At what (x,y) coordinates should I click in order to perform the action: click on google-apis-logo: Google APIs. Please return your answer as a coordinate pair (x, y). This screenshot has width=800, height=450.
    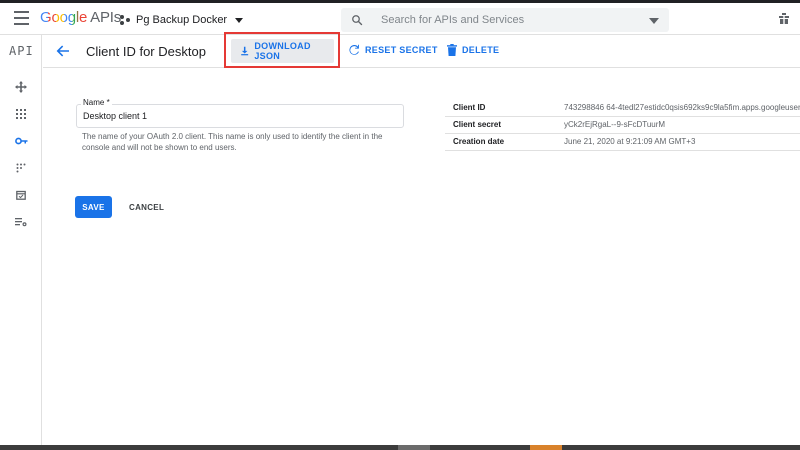
    Looking at the image, I should click on (80, 17).